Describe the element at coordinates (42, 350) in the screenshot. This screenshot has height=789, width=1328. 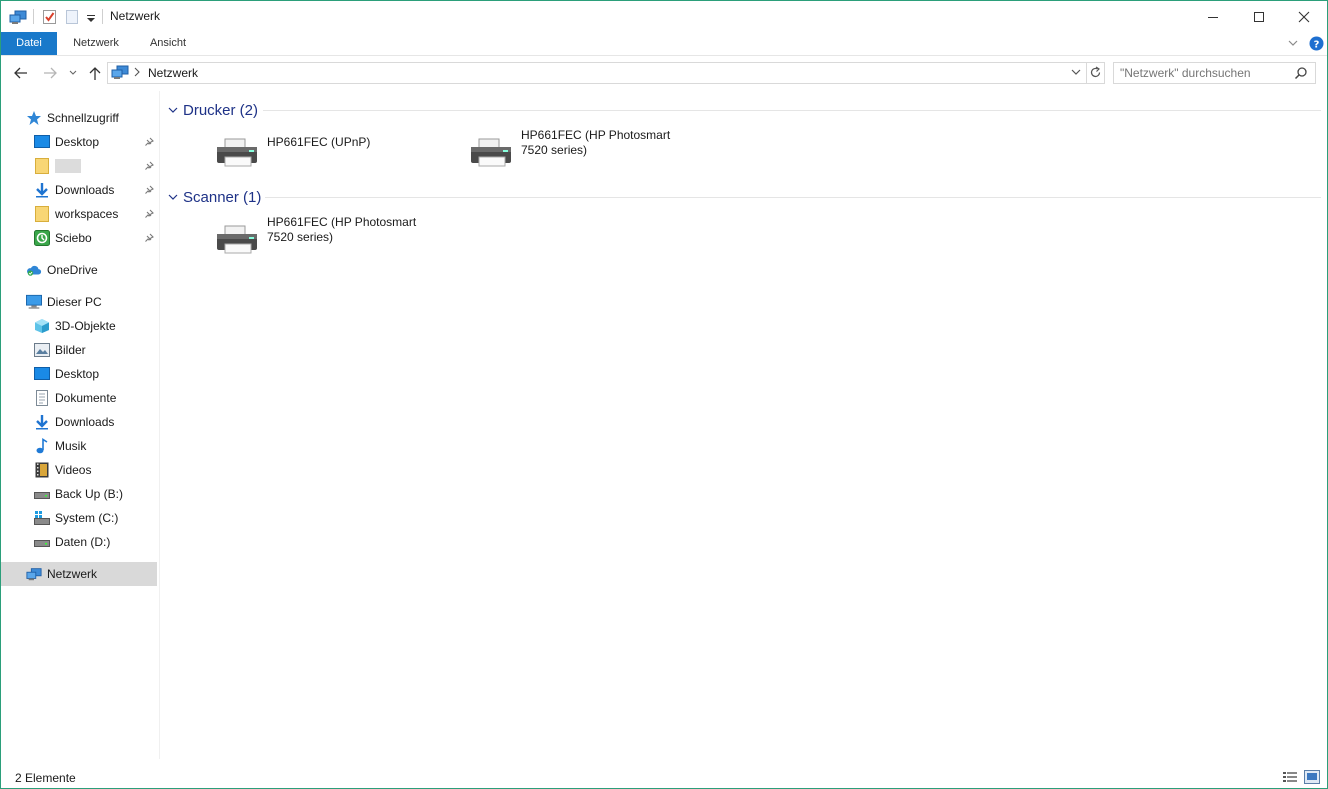
I see `pictures-icon` at that location.